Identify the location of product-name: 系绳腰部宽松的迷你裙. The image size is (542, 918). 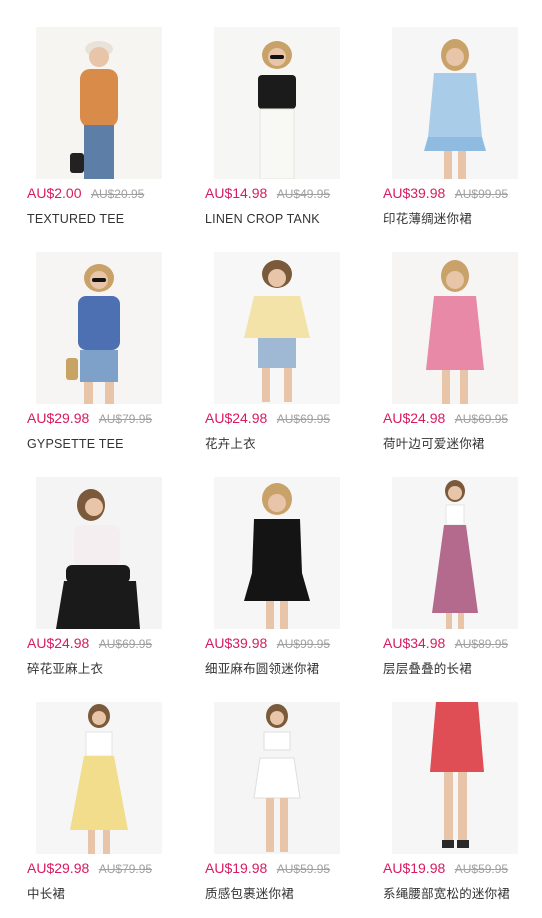
(462, 894).